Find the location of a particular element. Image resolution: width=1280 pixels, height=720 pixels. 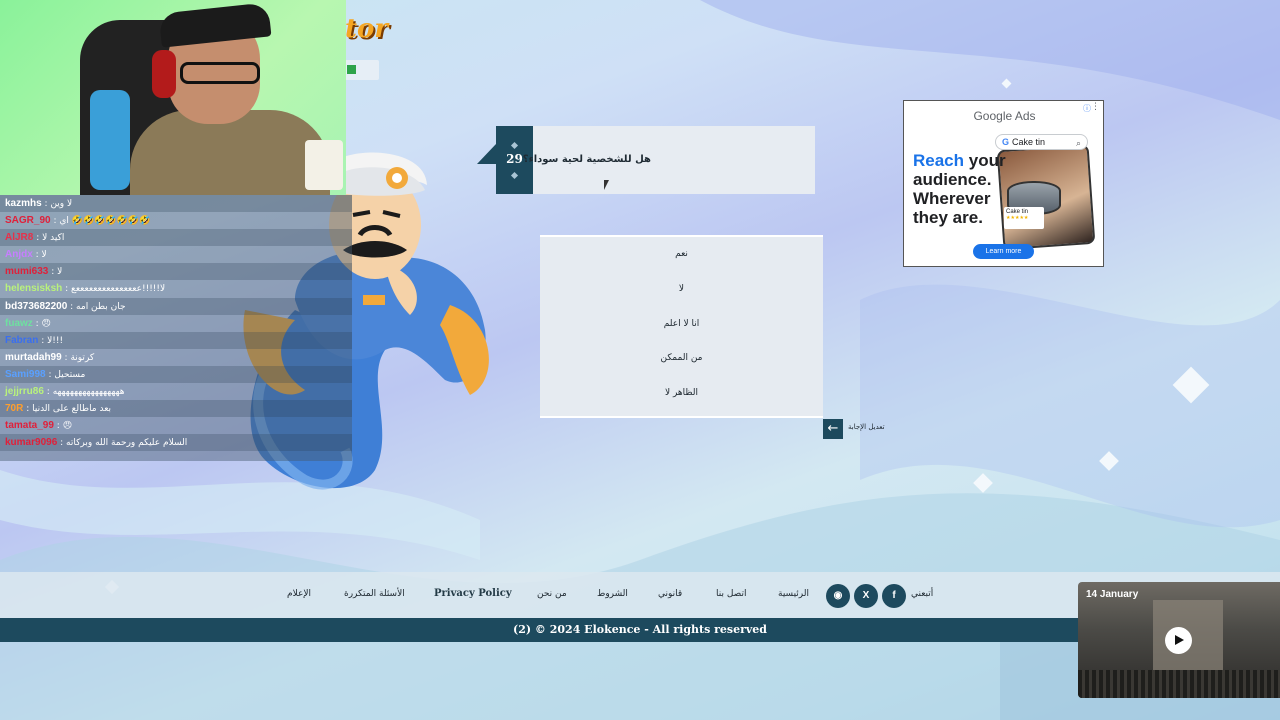

chat-username: jejjrru86 is located at coordinates (24, 392).